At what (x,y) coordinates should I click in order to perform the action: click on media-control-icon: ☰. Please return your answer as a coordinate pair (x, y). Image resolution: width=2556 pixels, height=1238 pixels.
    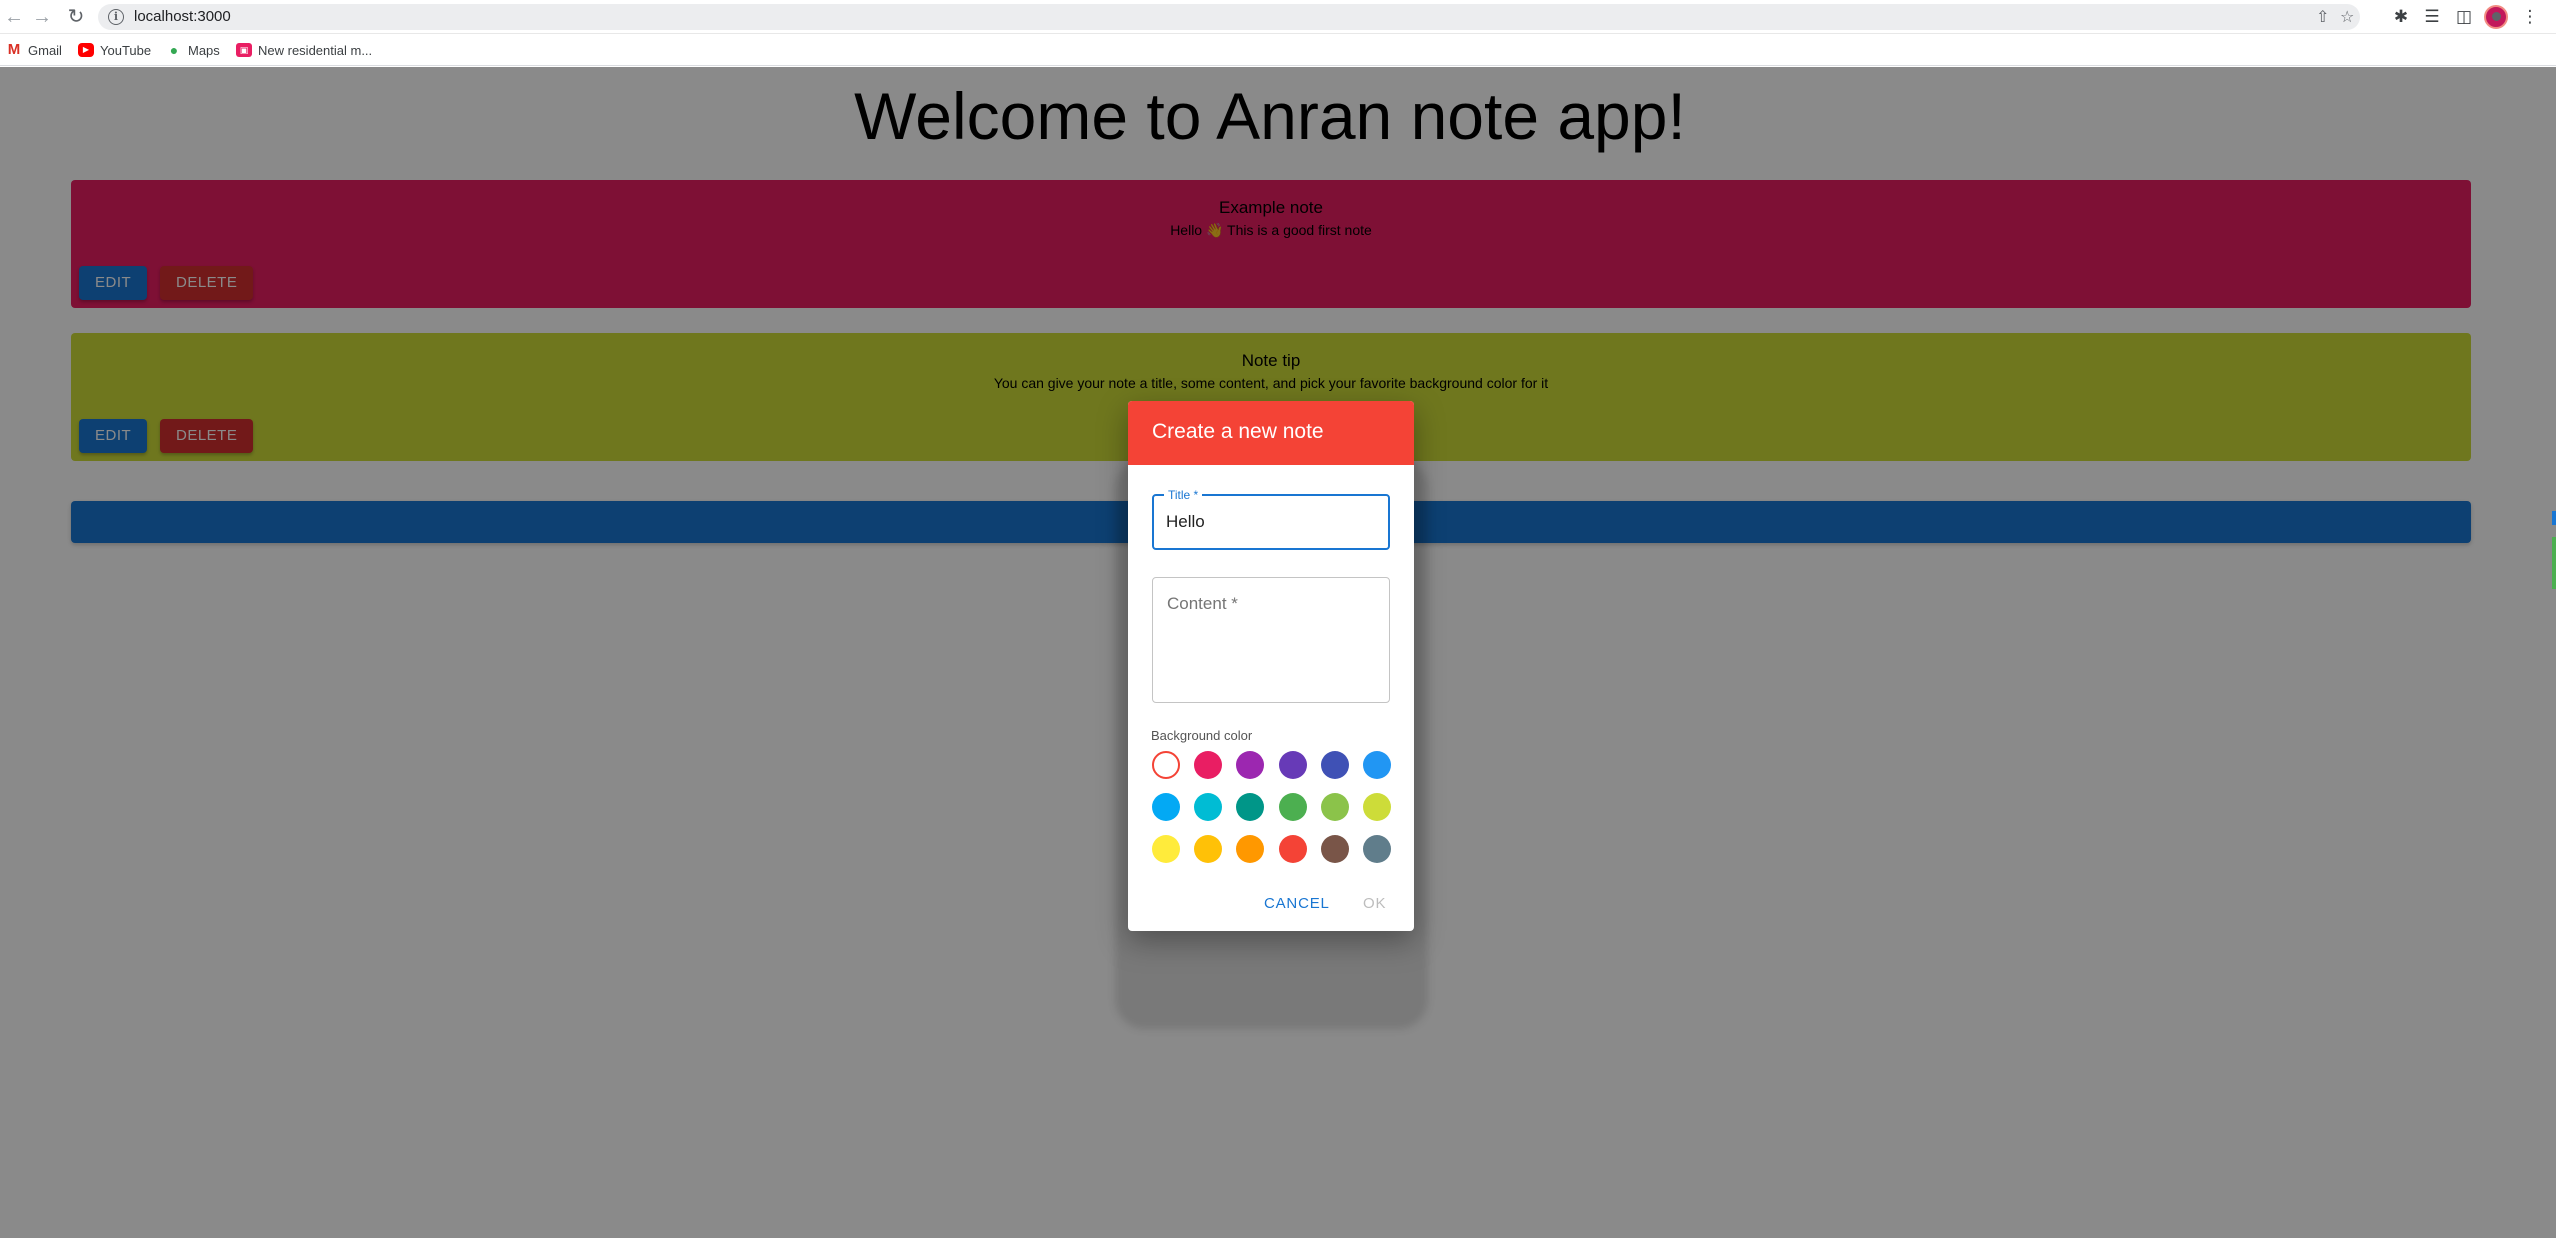
    Looking at the image, I should click on (2432, 17).